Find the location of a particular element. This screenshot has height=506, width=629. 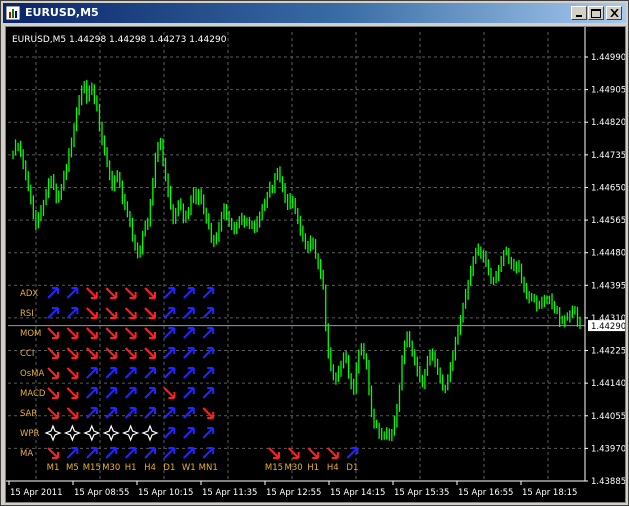

window-title: EURUSD,M5 is located at coordinates (62, 12).